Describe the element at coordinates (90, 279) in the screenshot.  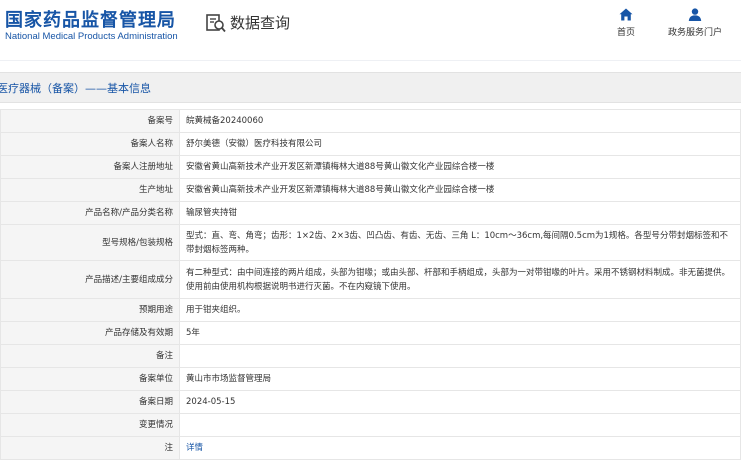
I see `row-label: 产品描述/主要组成成分` at that location.